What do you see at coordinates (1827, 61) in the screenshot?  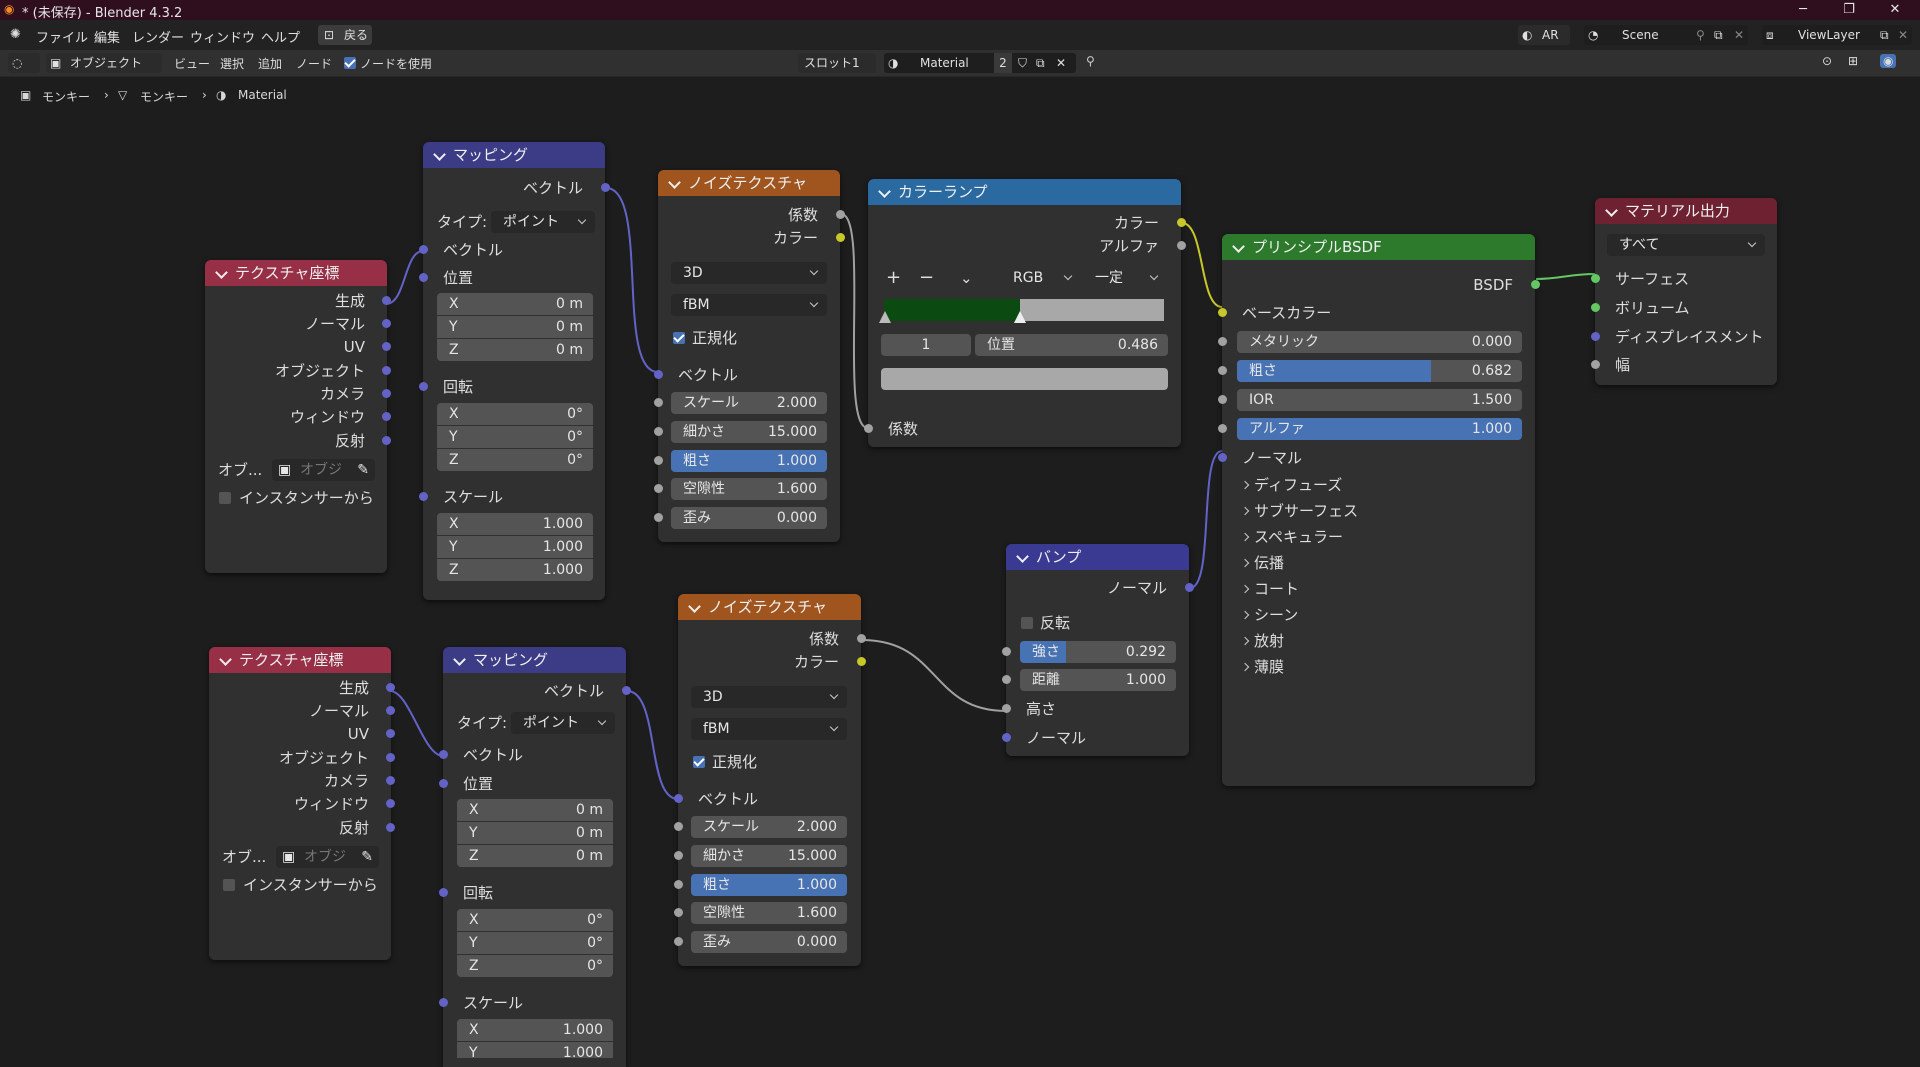 I see `overlay-icon: ⊙` at bounding box center [1827, 61].